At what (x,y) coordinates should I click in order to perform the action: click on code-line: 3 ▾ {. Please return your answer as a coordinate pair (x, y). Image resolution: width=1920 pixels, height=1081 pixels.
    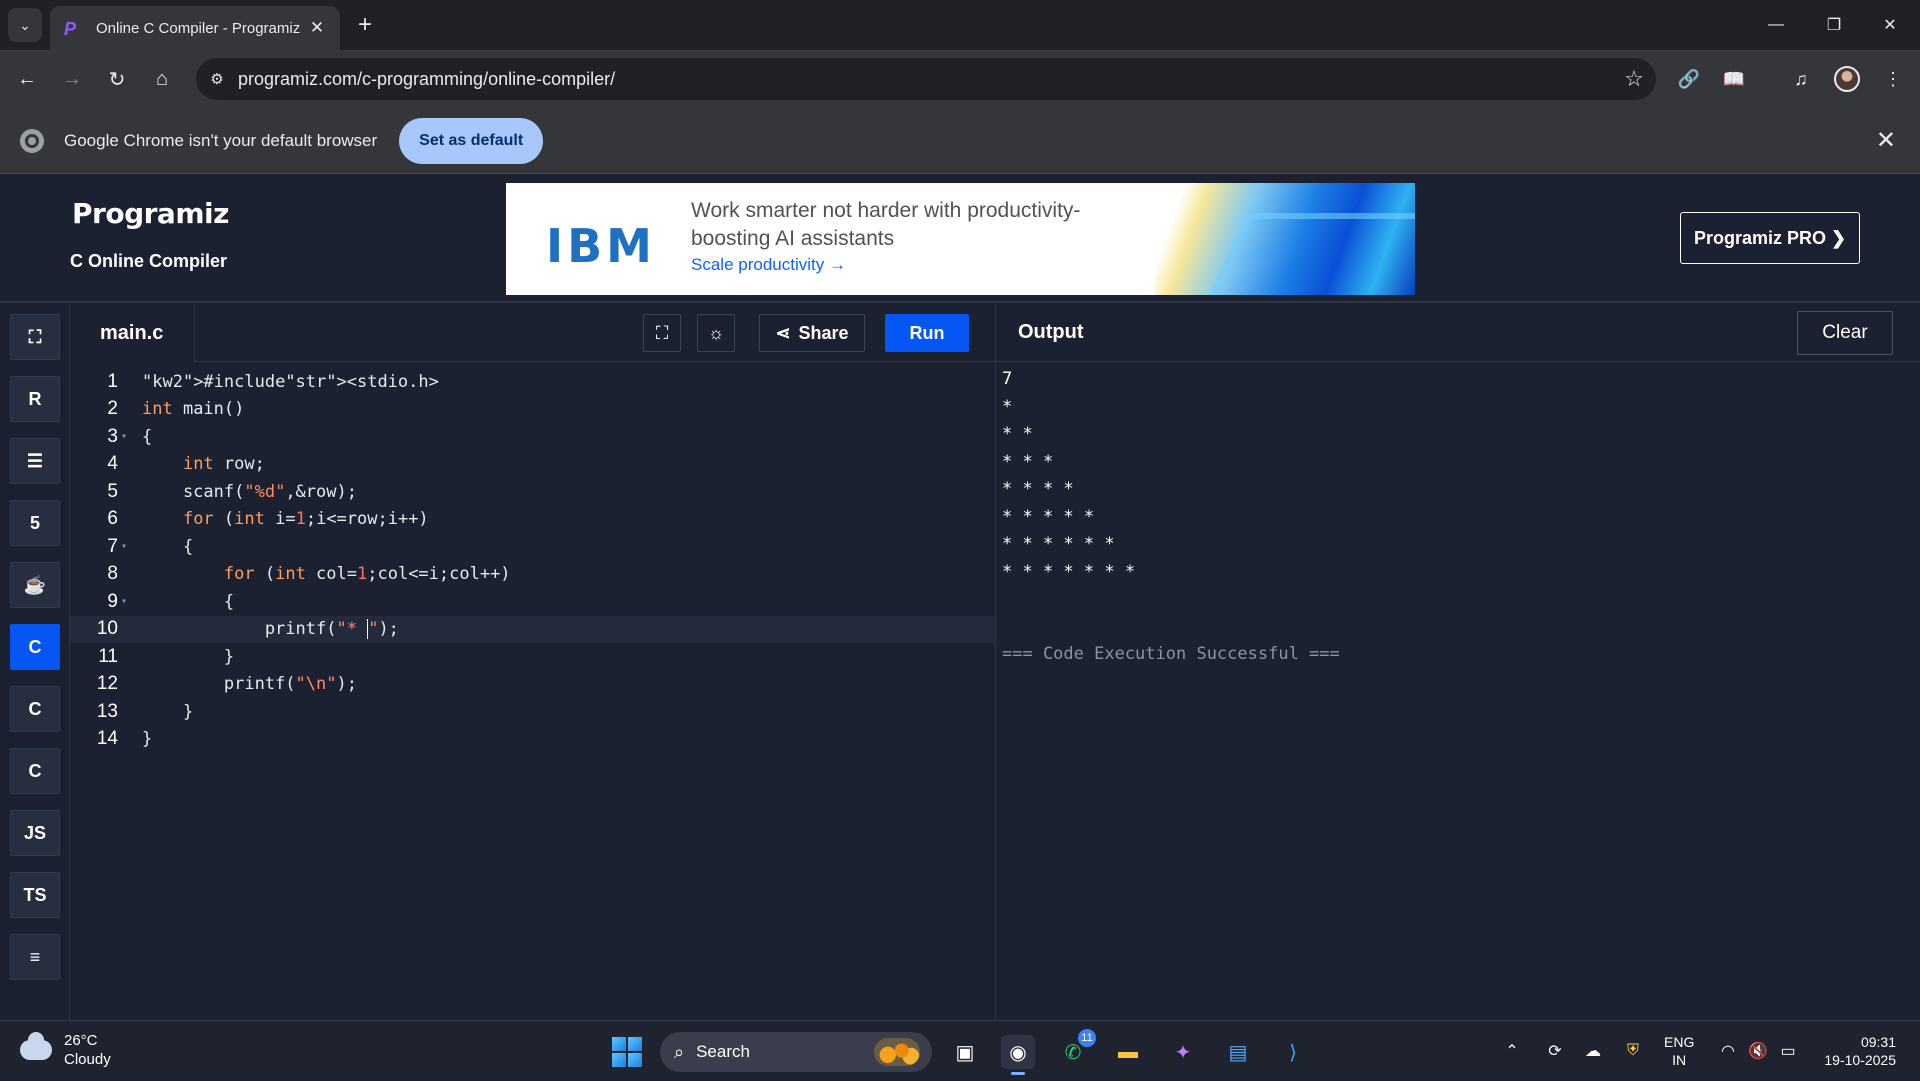
    Looking at the image, I should click on (532, 436).